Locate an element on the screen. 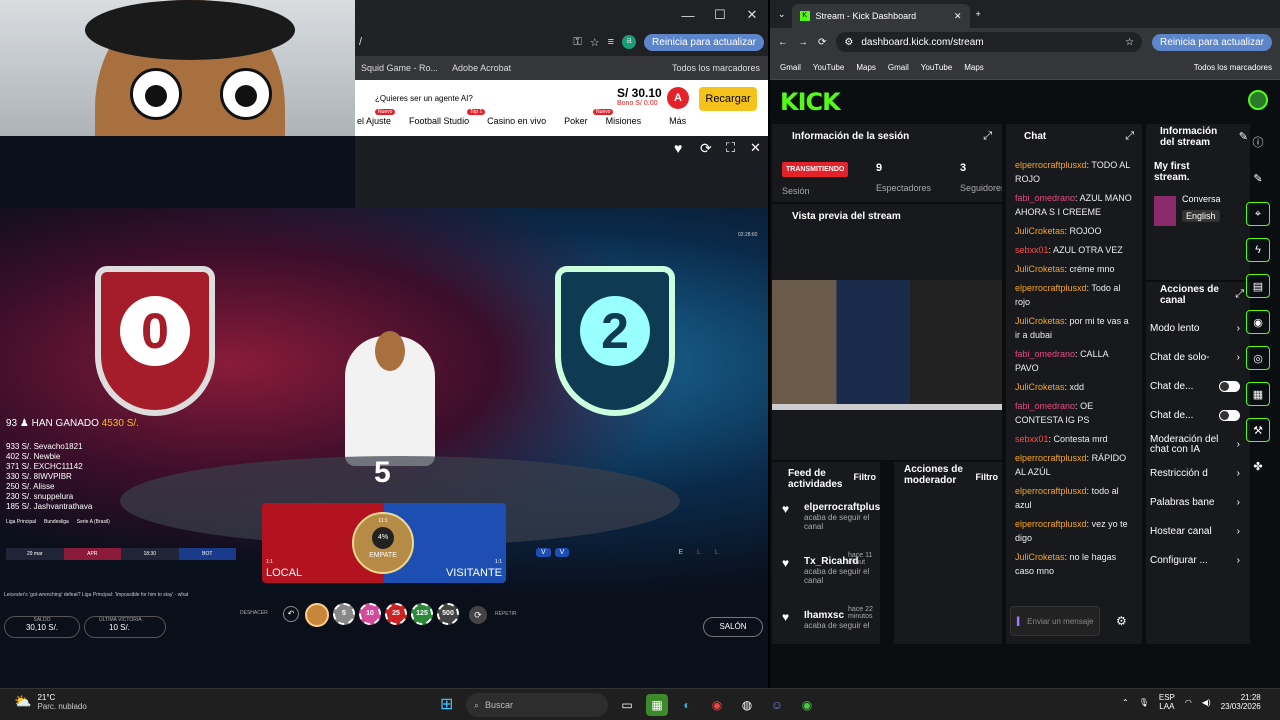  stream-preview is located at coordinates (887, 345).